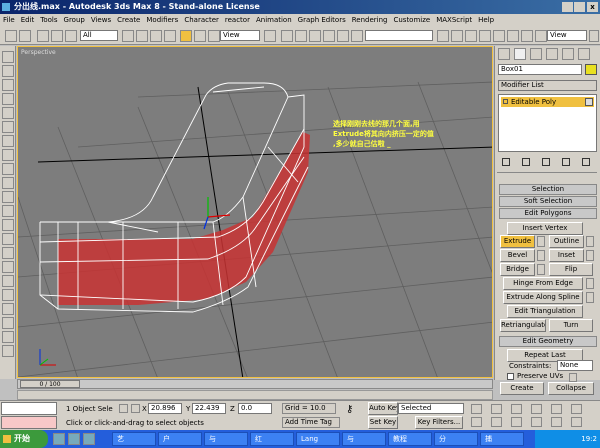  Describe the element at coordinates (502, 439) in the screenshot. I see `task-item: 捕` at that location.